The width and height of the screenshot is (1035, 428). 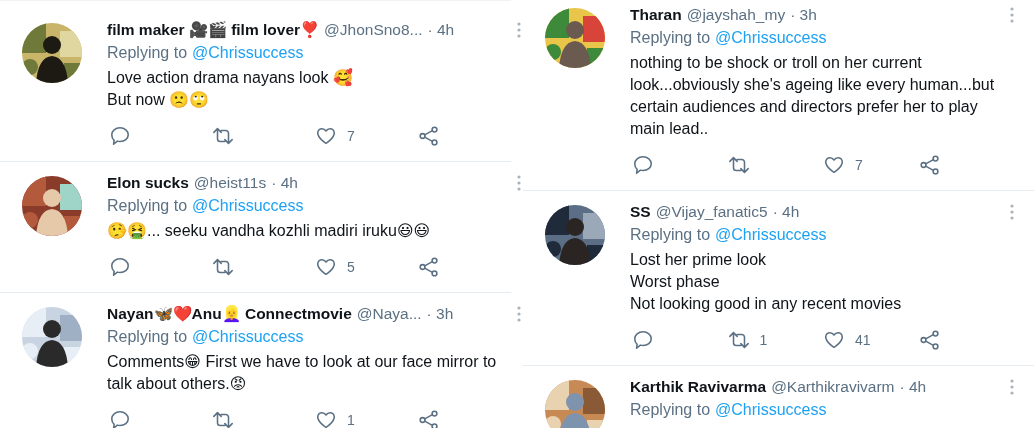 What do you see at coordinates (213, 30) in the screenshot?
I see `user-name: film maker 🎥🎬 film lover❣` at bounding box center [213, 30].